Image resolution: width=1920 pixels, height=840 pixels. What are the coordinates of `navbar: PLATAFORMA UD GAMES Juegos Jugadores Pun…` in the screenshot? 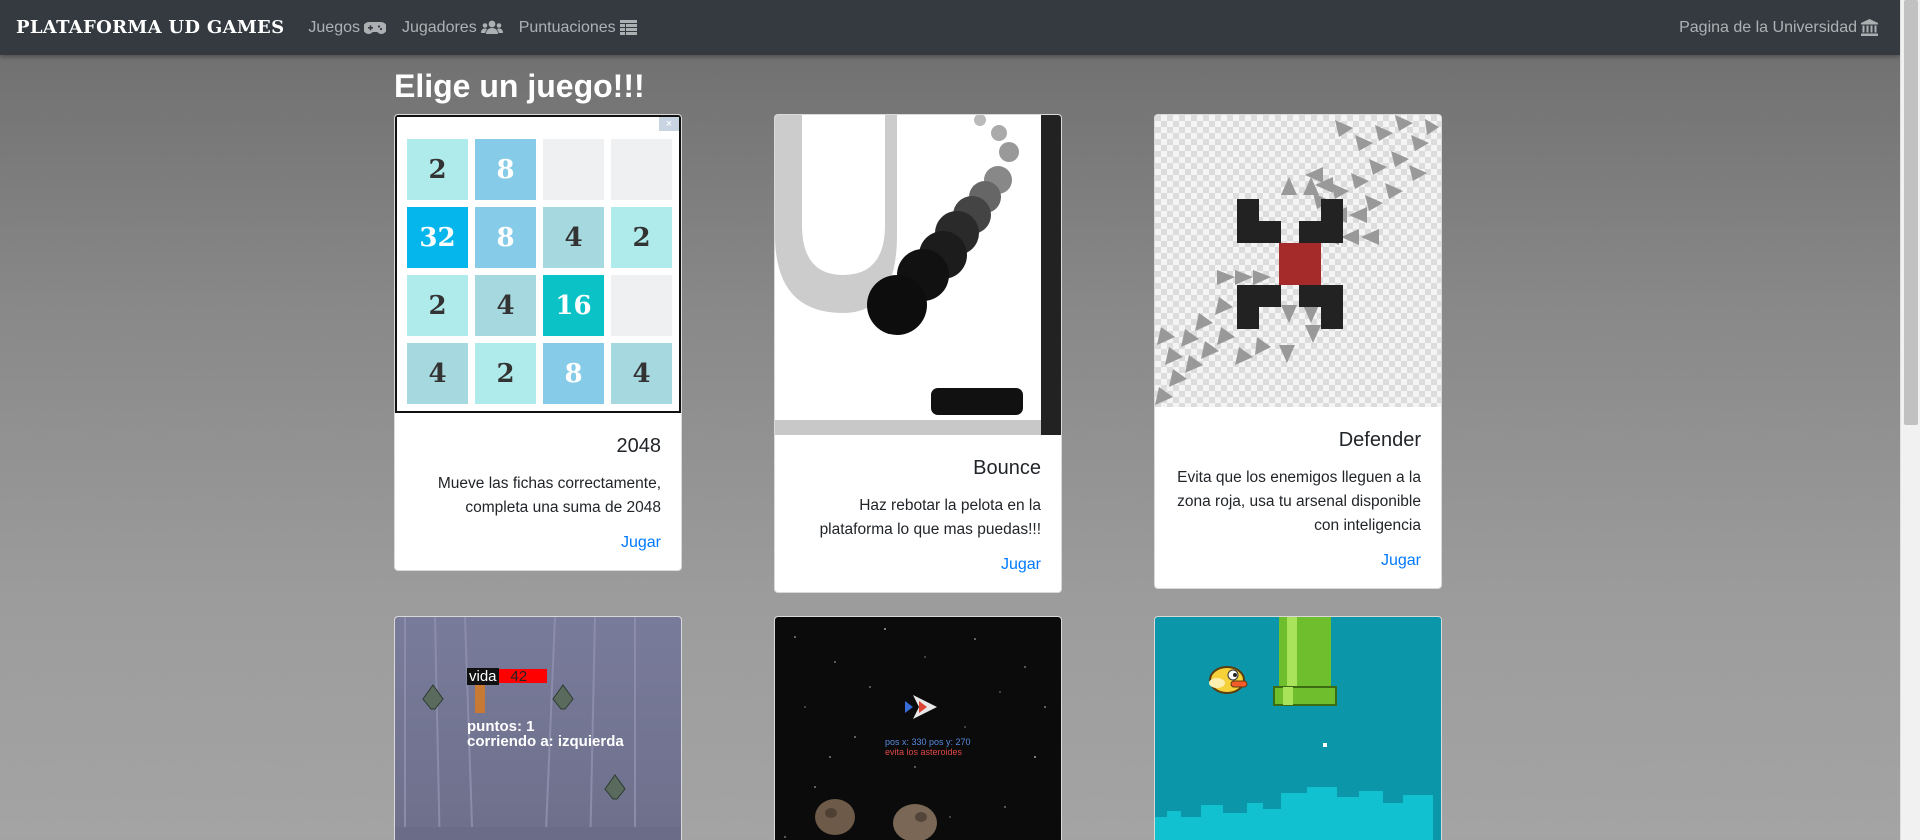 It's located at (950, 27).